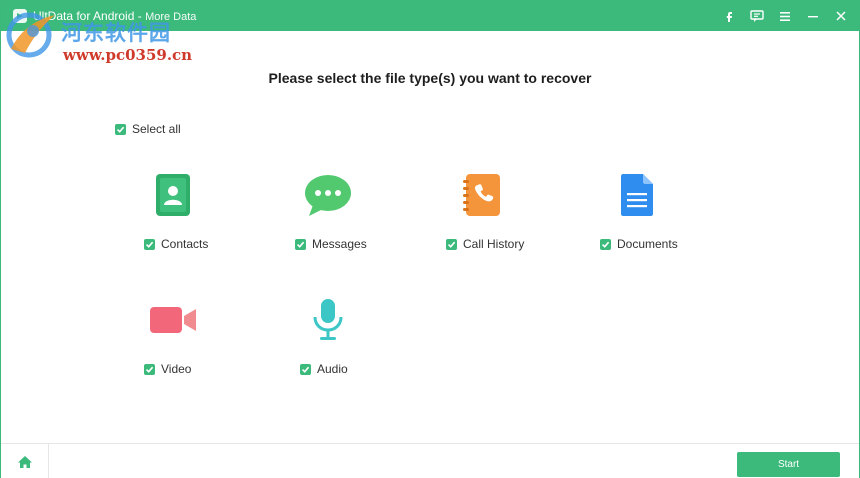 Image resolution: width=860 pixels, height=478 pixels. Describe the element at coordinates (171, 17) in the screenshot. I see `mode-name: More Data` at that location.